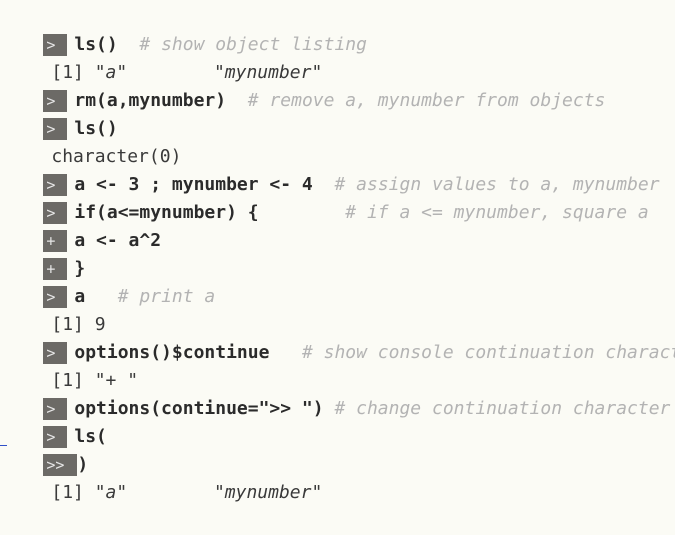 The height and width of the screenshot is (535, 675). What do you see at coordinates (170, 492) in the screenshot?
I see `output-spacer` at bounding box center [170, 492].